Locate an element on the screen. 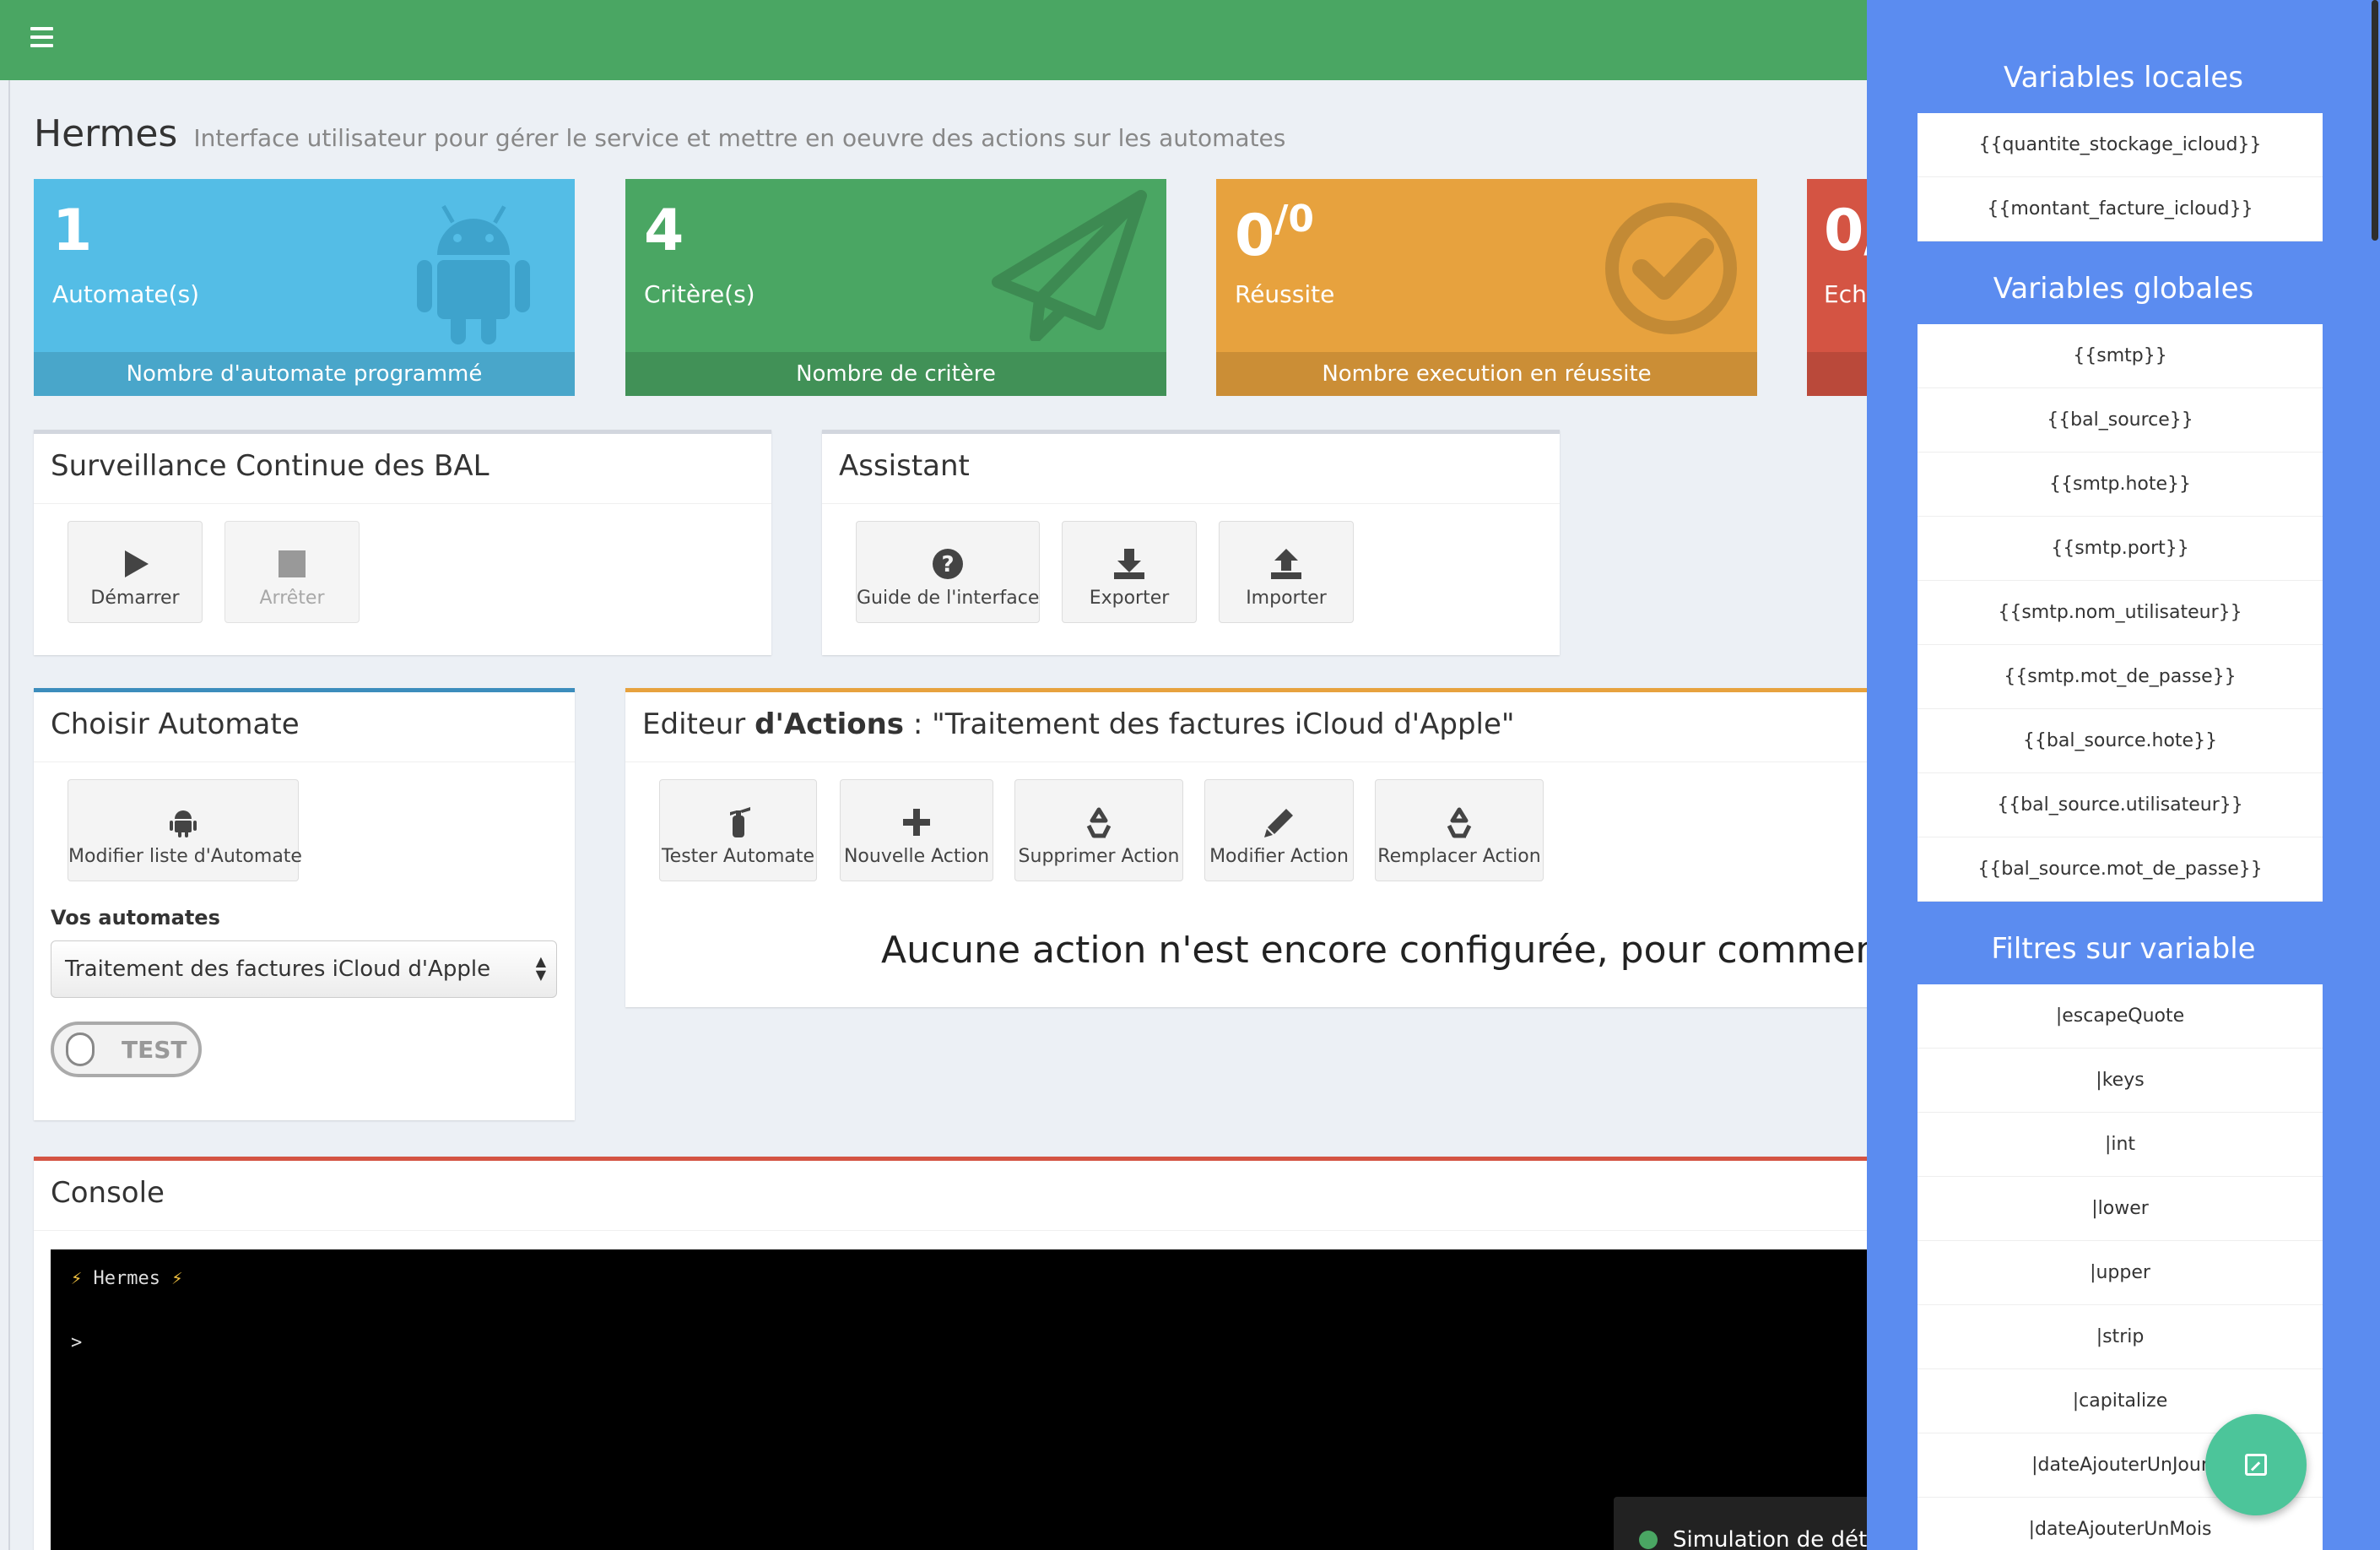 Image resolution: width=2380 pixels, height=1550 pixels. edit-action-button: Modifier Action is located at coordinates (1279, 830).